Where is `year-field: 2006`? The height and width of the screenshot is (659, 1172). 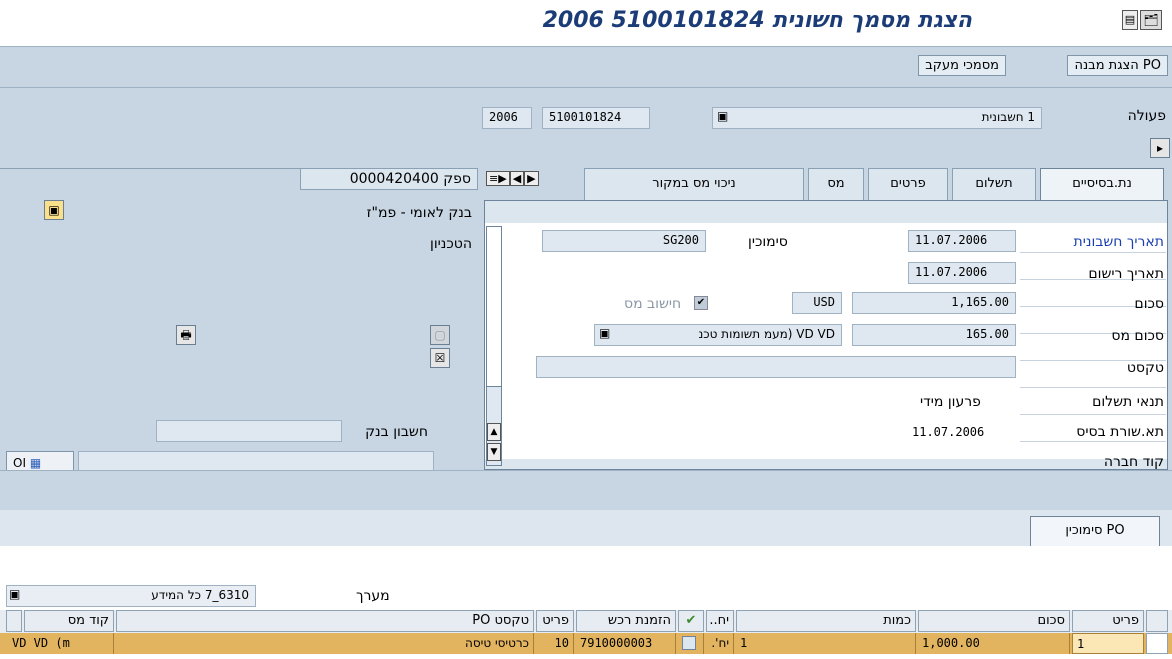 year-field: 2006 is located at coordinates (507, 118).